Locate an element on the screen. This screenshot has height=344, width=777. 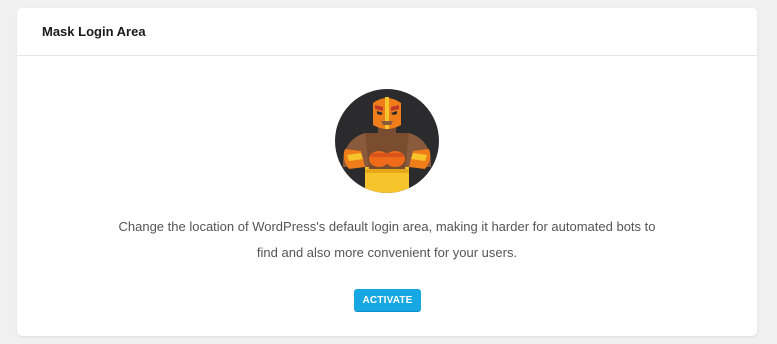
card-title: Mask Login Area is located at coordinates (94, 31).